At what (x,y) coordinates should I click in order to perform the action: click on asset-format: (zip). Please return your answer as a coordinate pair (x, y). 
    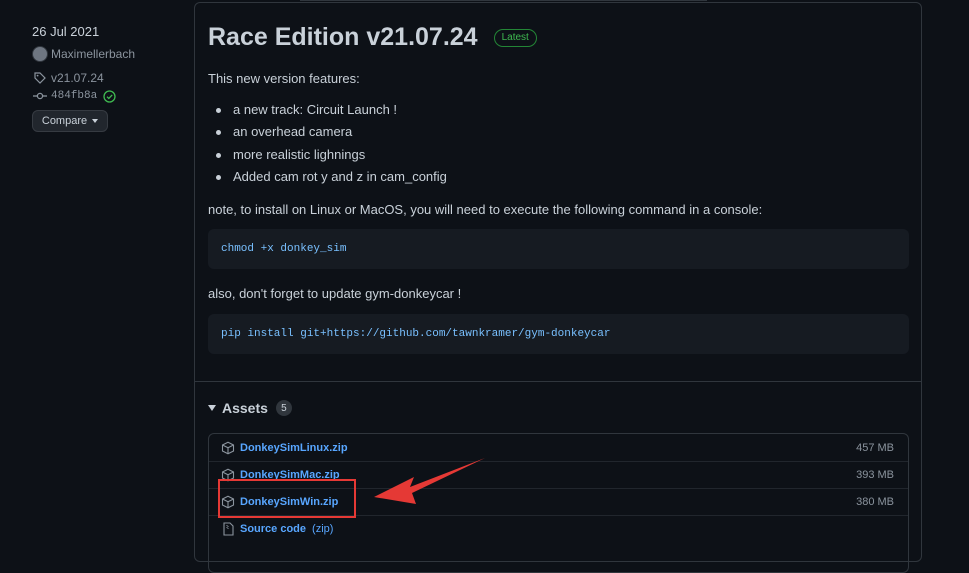
    Looking at the image, I should click on (322, 529).